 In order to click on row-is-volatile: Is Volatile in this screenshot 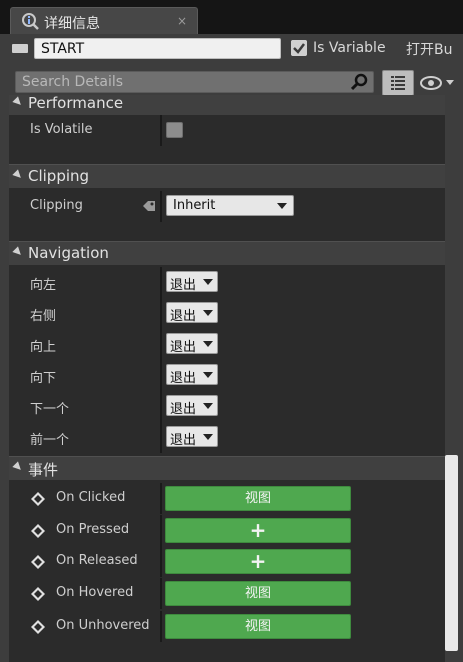, I will do `click(227, 130)`.